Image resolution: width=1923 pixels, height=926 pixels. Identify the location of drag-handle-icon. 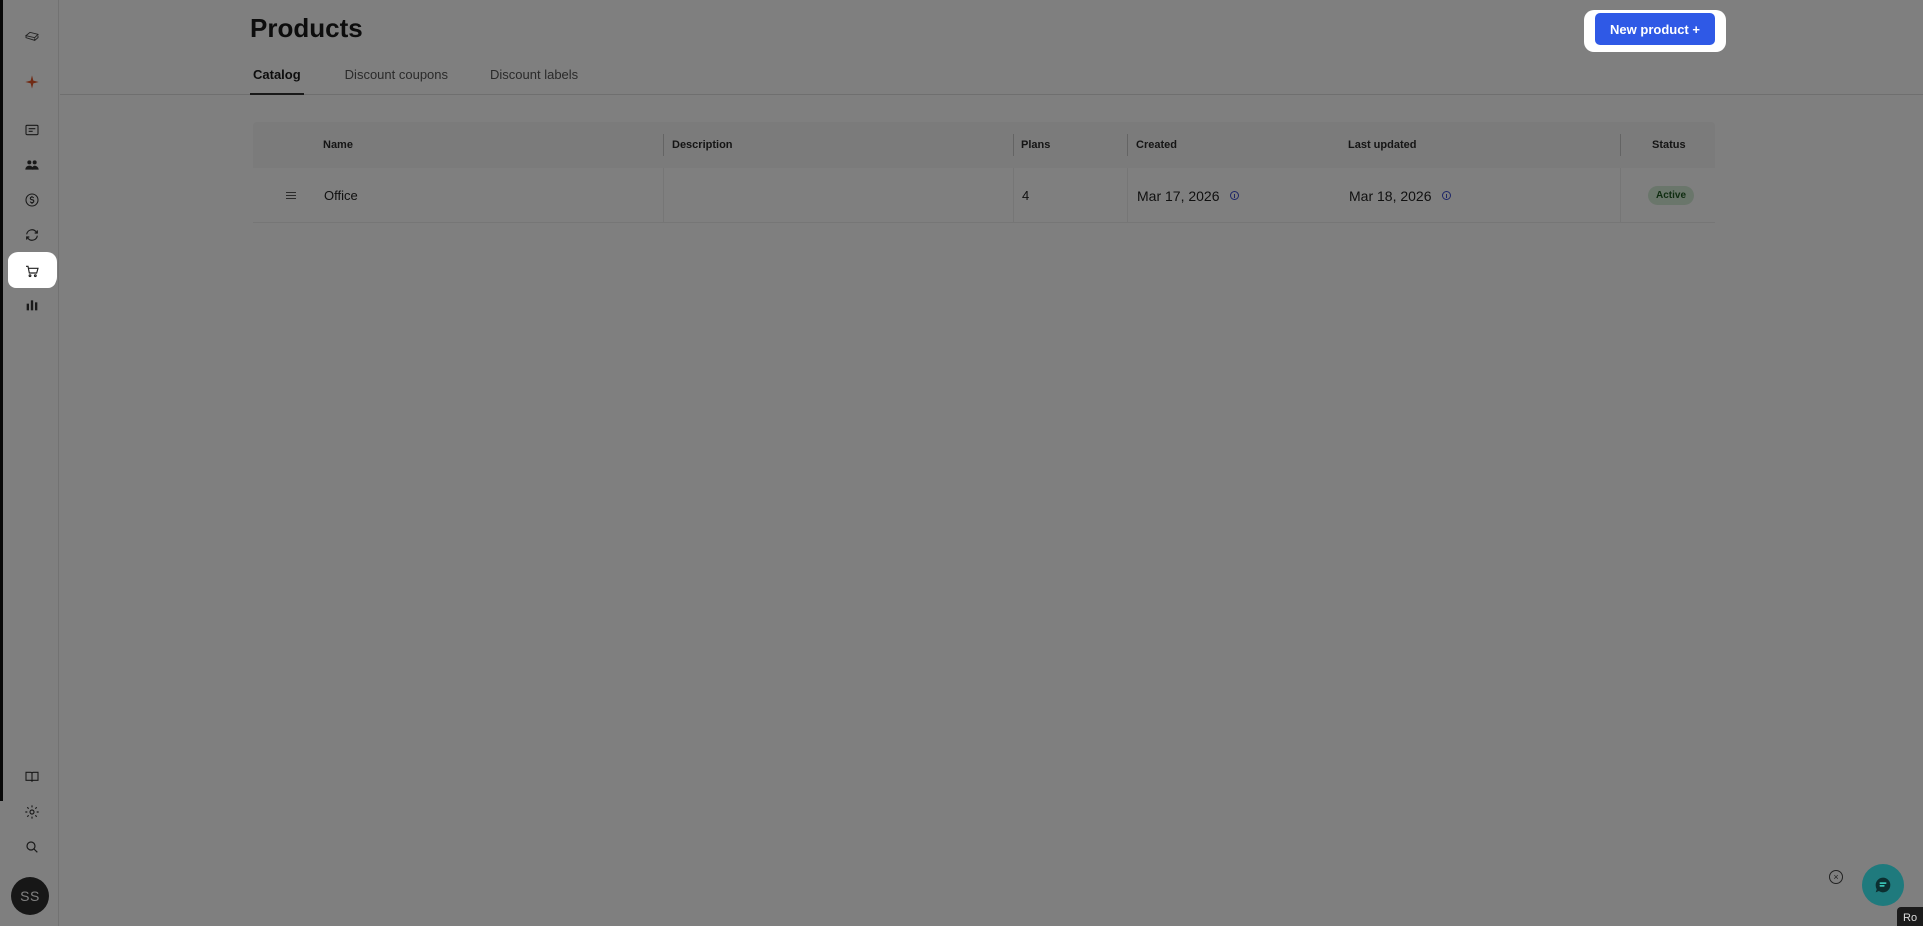
(291, 195).